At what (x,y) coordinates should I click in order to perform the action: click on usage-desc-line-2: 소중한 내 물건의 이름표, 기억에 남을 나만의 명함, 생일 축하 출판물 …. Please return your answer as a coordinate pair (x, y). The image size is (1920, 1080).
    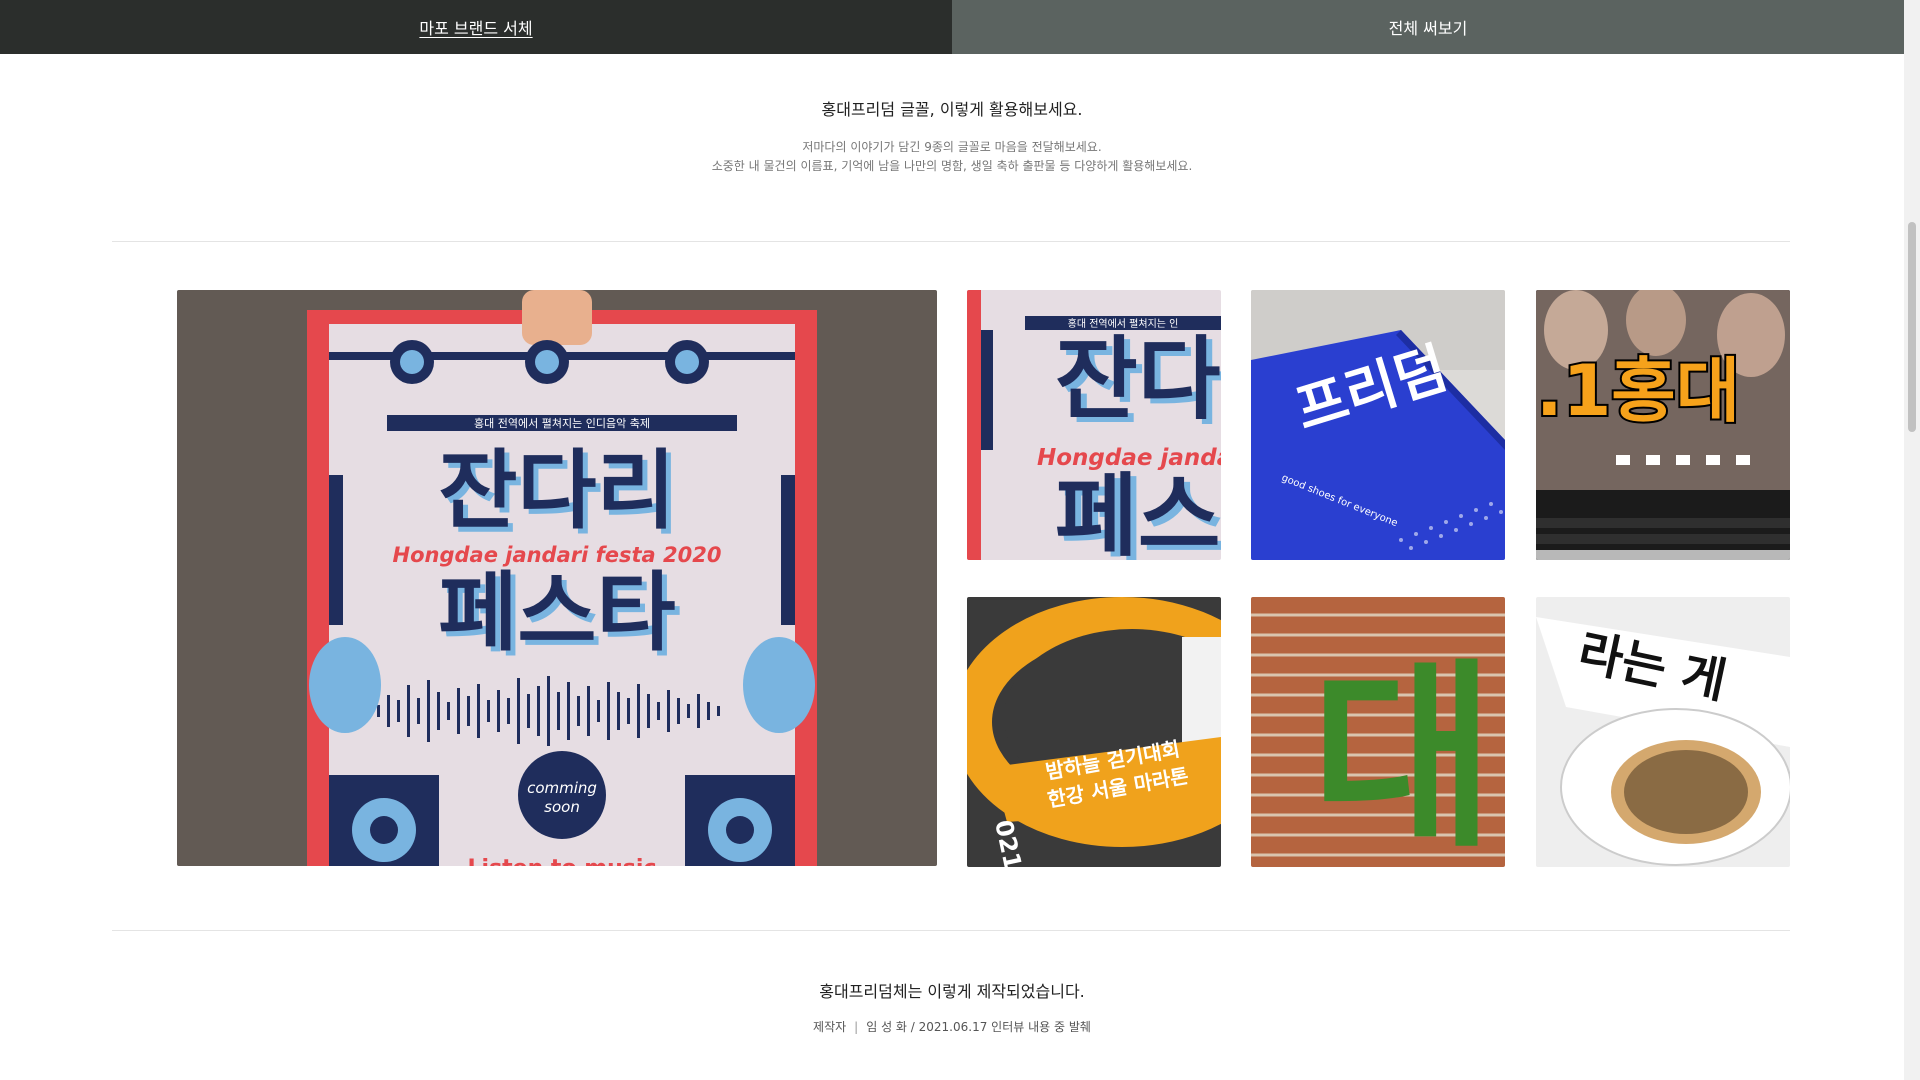
    Looking at the image, I should click on (952, 166).